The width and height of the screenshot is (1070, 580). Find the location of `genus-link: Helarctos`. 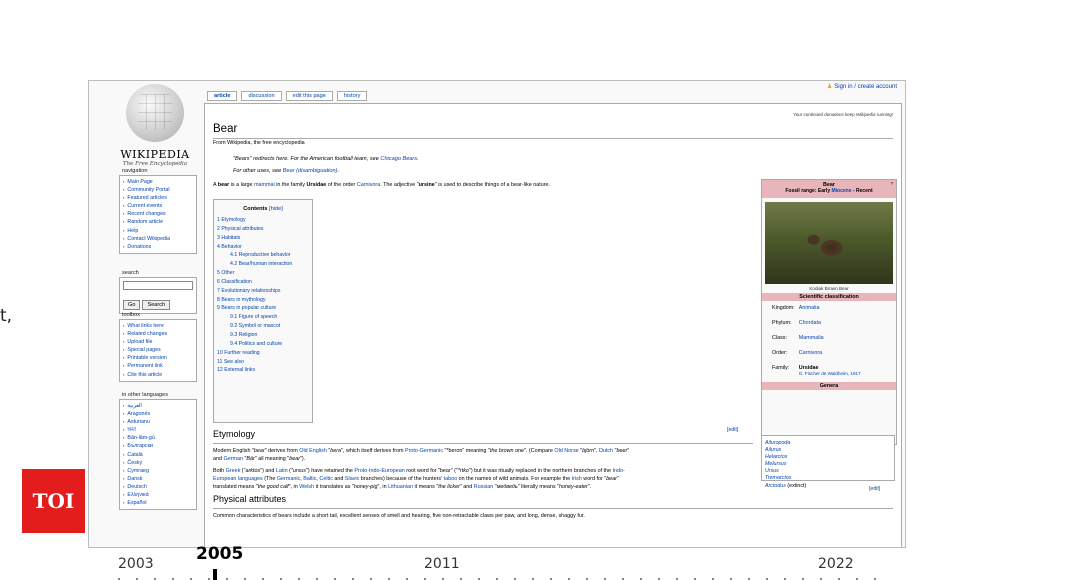

genus-link: Helarctos is located at coordinates (828, 457).